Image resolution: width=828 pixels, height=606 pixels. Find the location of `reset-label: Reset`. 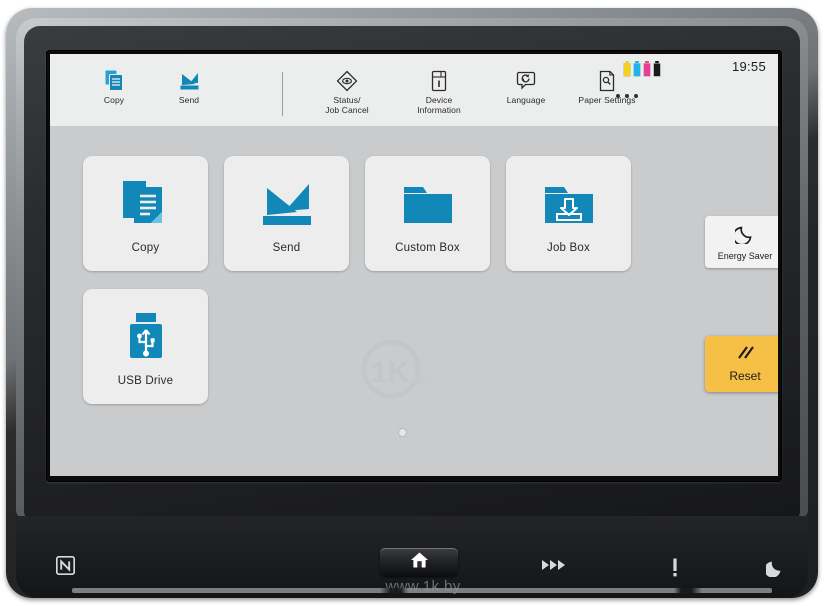

reset-label: Reset is located at coordinates (745, 376).